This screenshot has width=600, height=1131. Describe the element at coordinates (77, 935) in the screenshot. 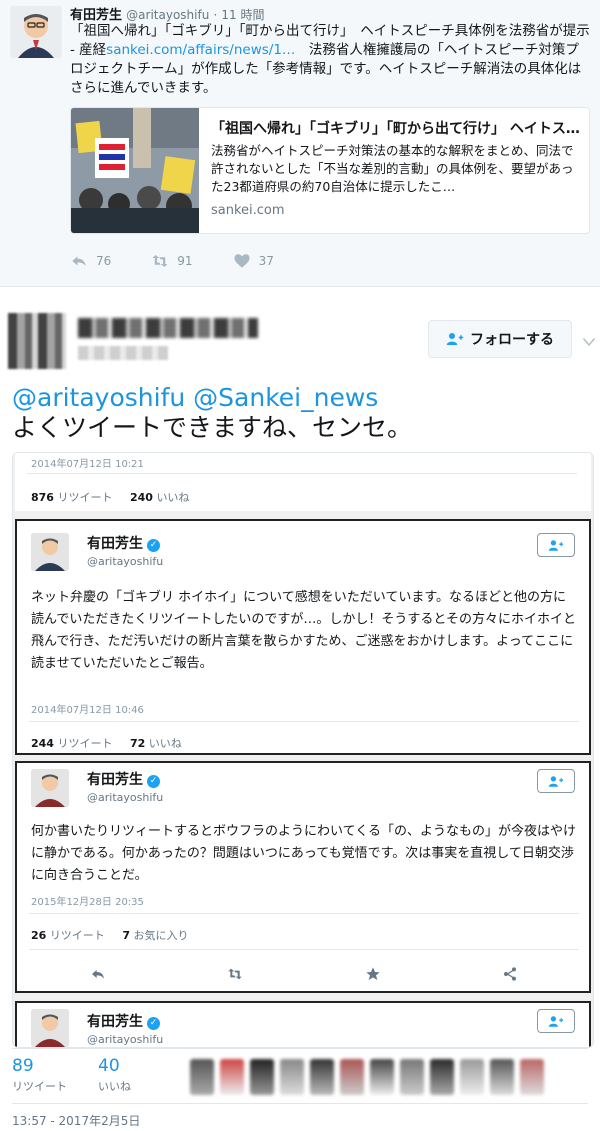

I see `shot3-retweets-label: リツイート` at that location.